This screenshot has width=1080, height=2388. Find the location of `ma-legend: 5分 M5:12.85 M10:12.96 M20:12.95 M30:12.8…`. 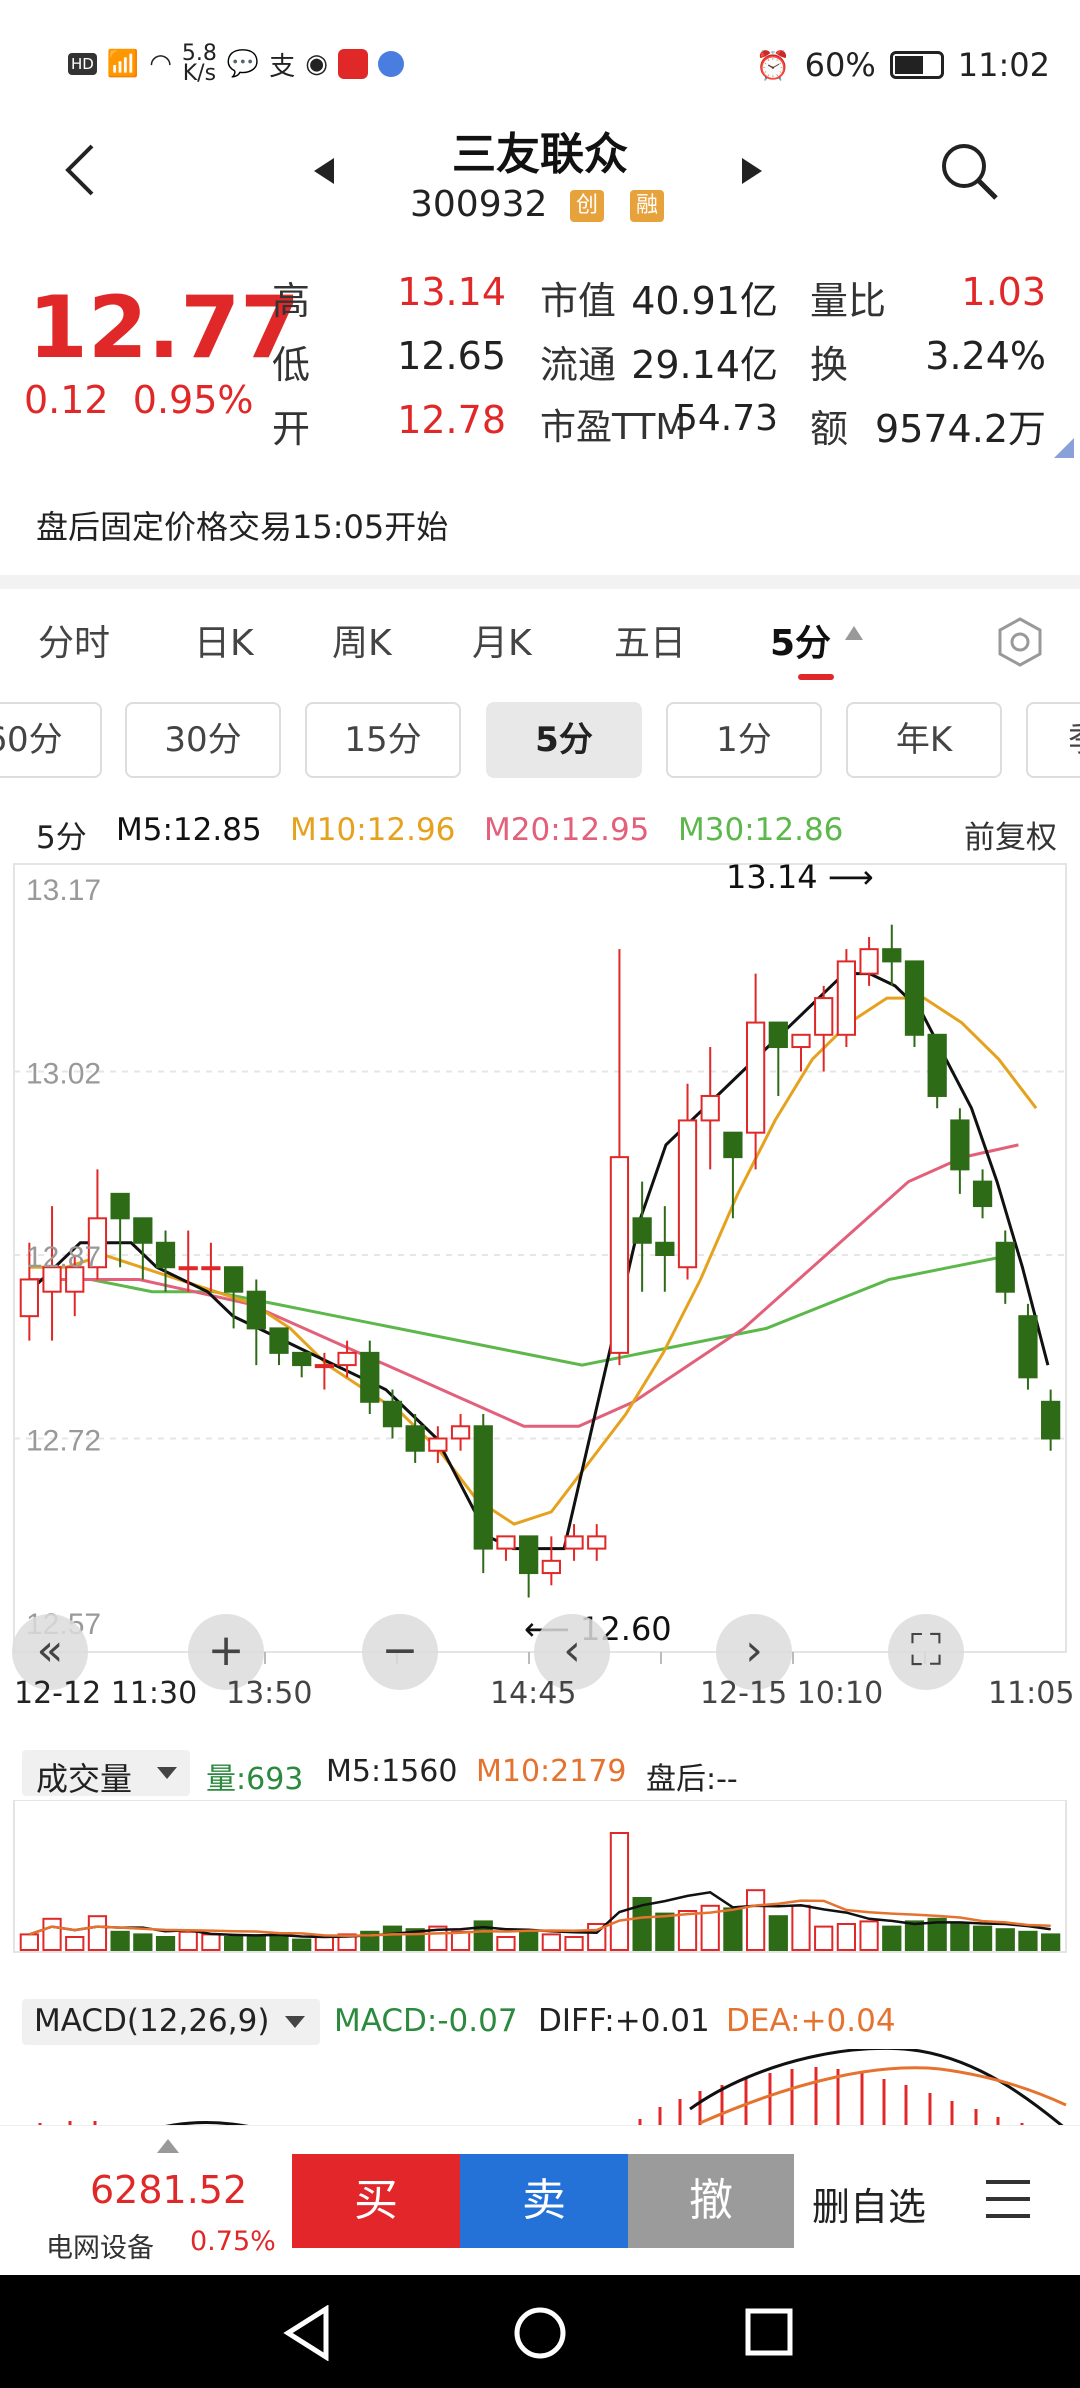

ma-legend: 5分 M5:12.85 M10:12.96 M20:12.95 M30:12.8… is located at coordinates (540, 833).